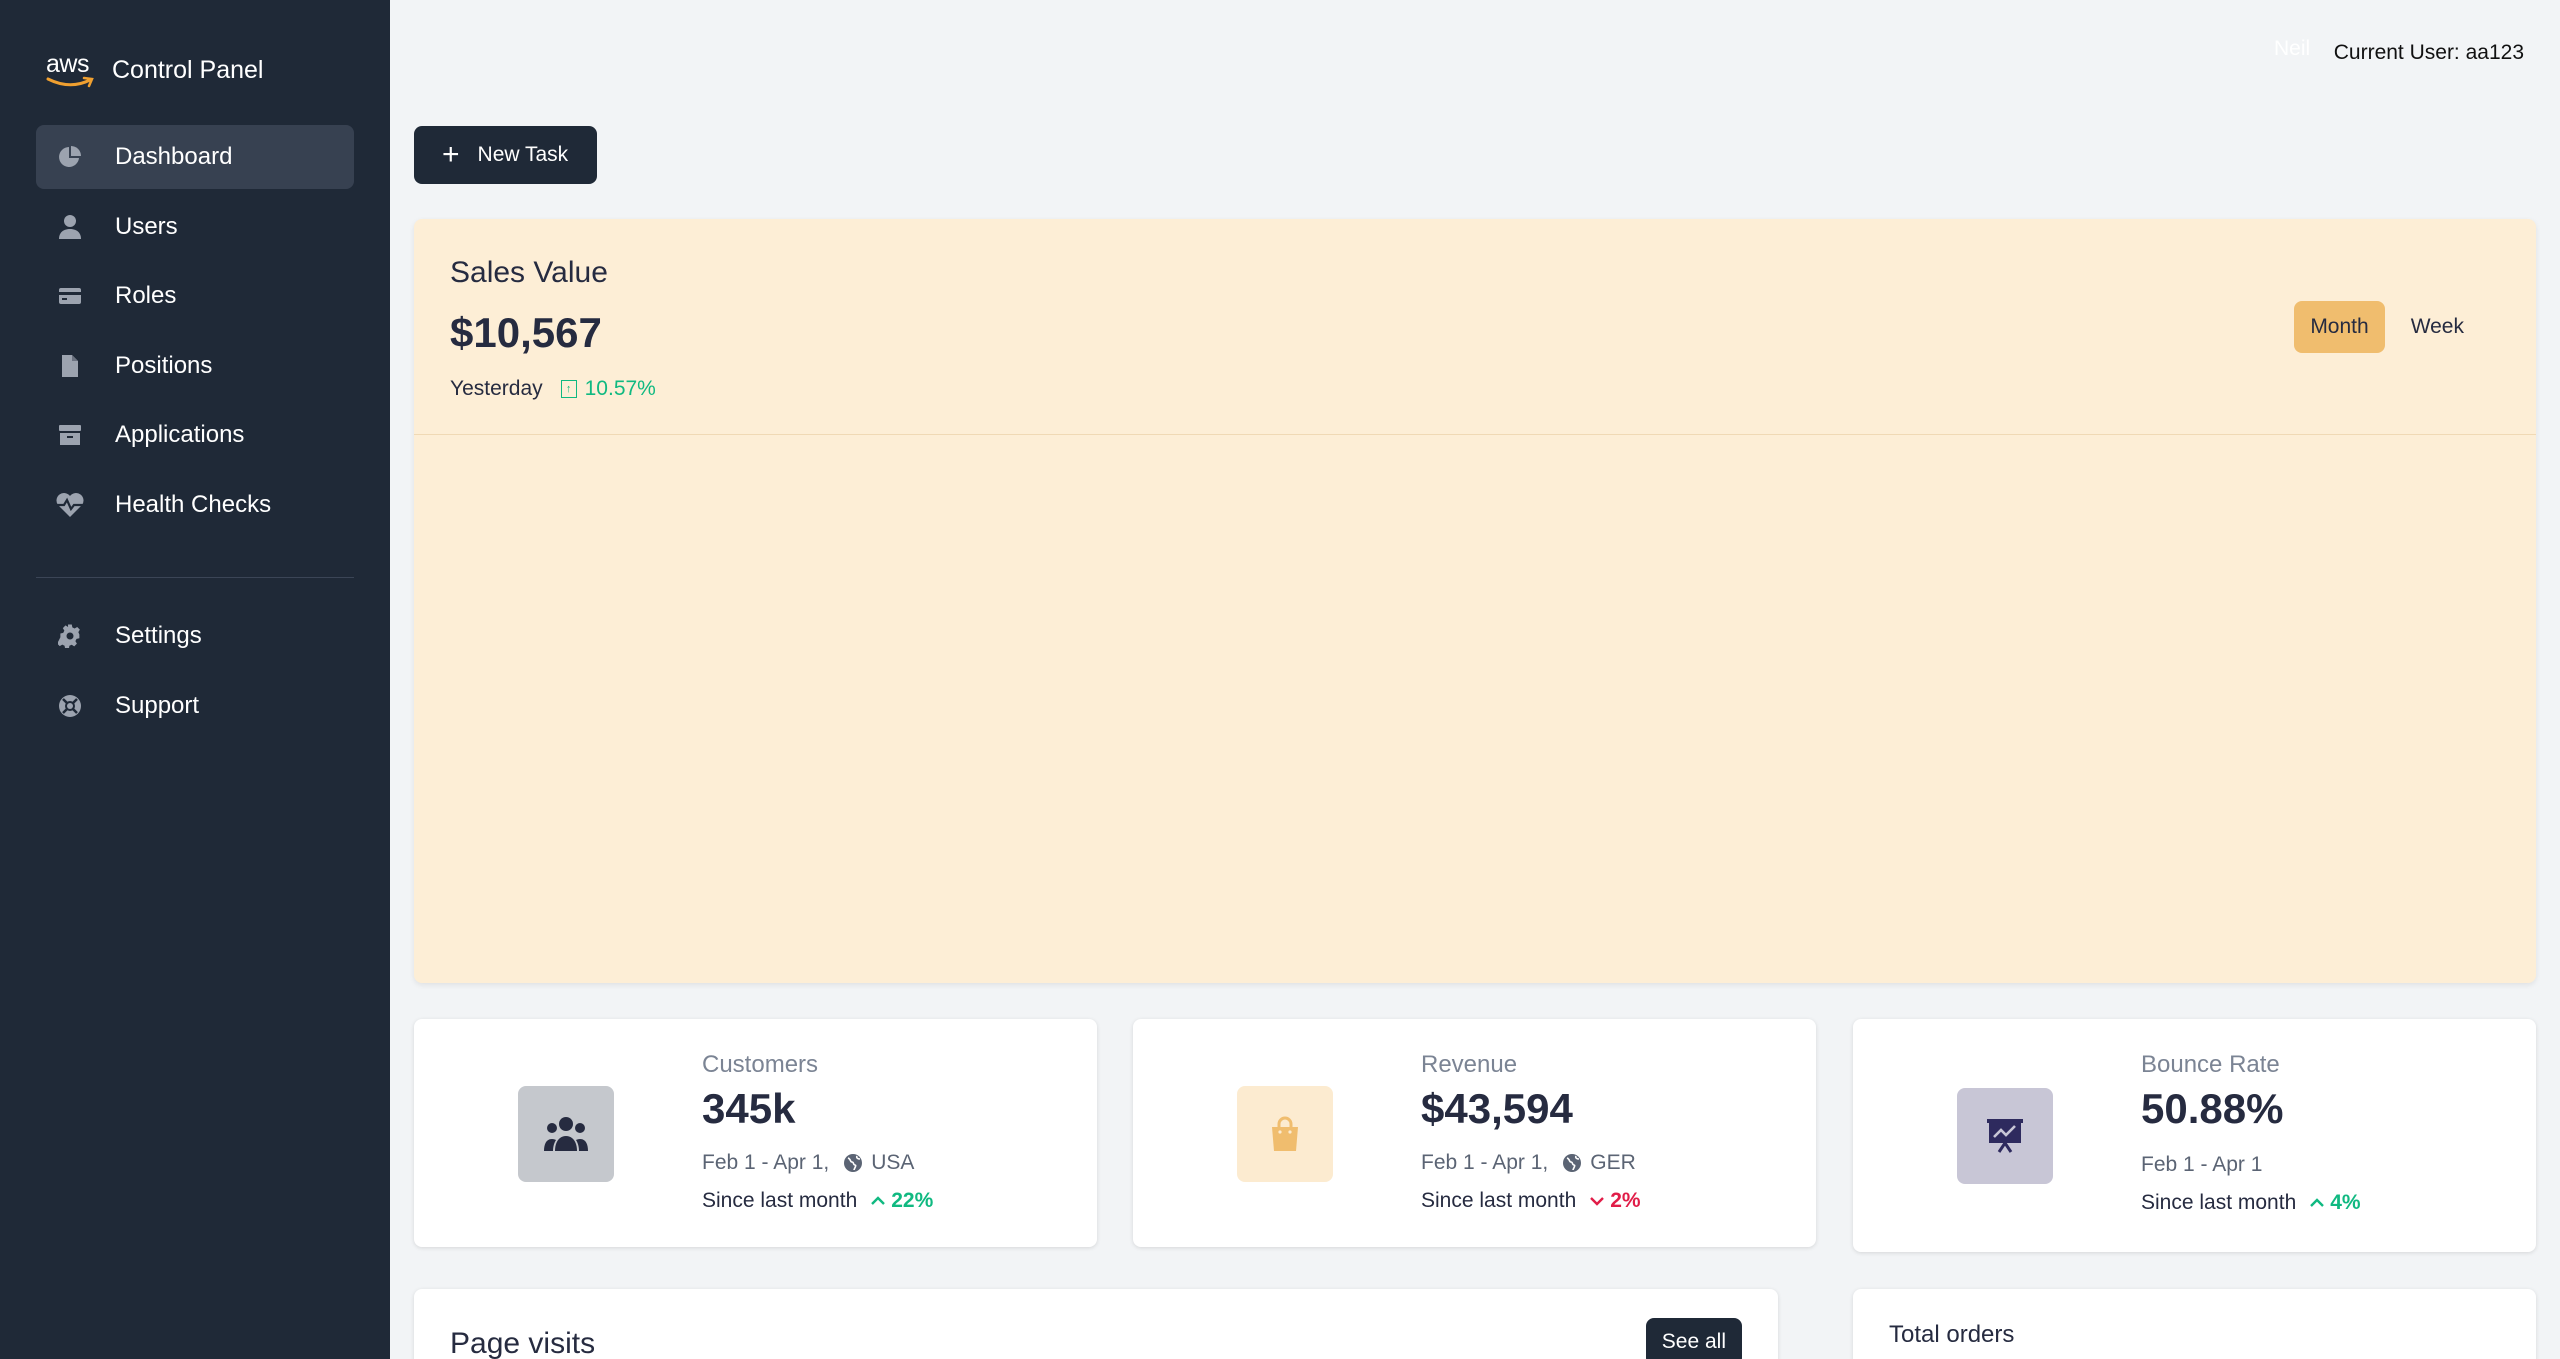  What do you see at coordinates (2202, 1164) in the screenshot?
I see `stat-range-text: Feb 1 - Apr 1` at bounding box center [2202, 1164].